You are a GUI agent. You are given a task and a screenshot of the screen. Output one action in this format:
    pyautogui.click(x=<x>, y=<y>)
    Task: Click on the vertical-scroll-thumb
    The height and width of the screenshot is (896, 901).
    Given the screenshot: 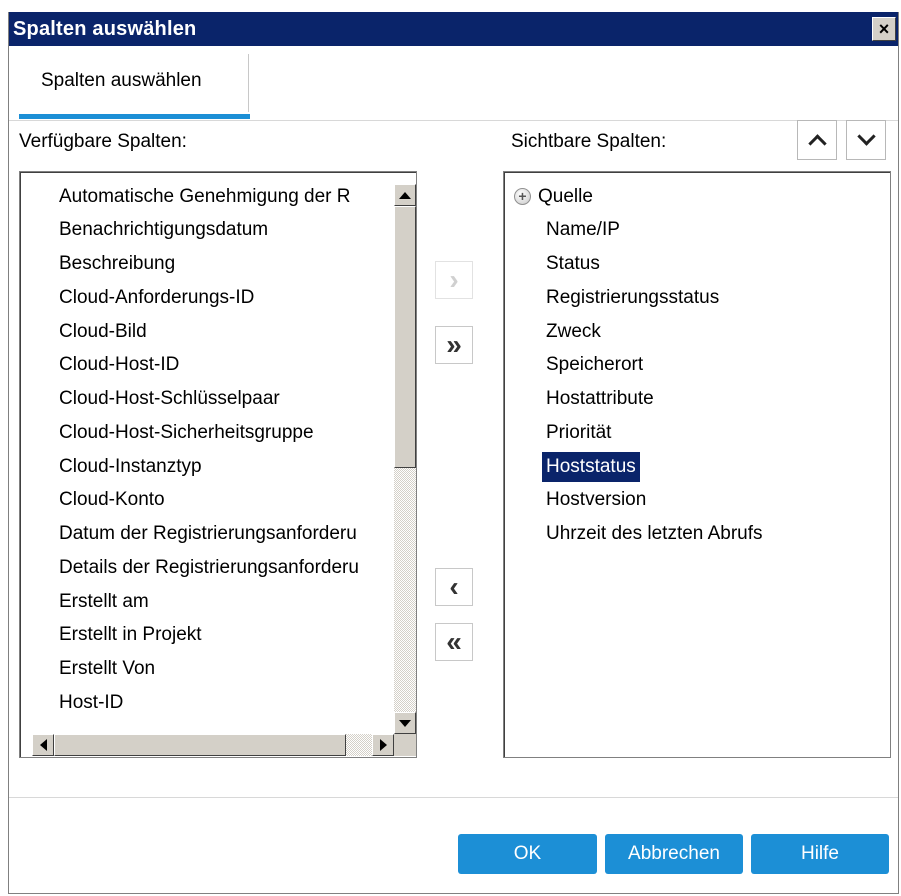 What is the action you would take?
    pyautogui.click(x=405, y=337)
    